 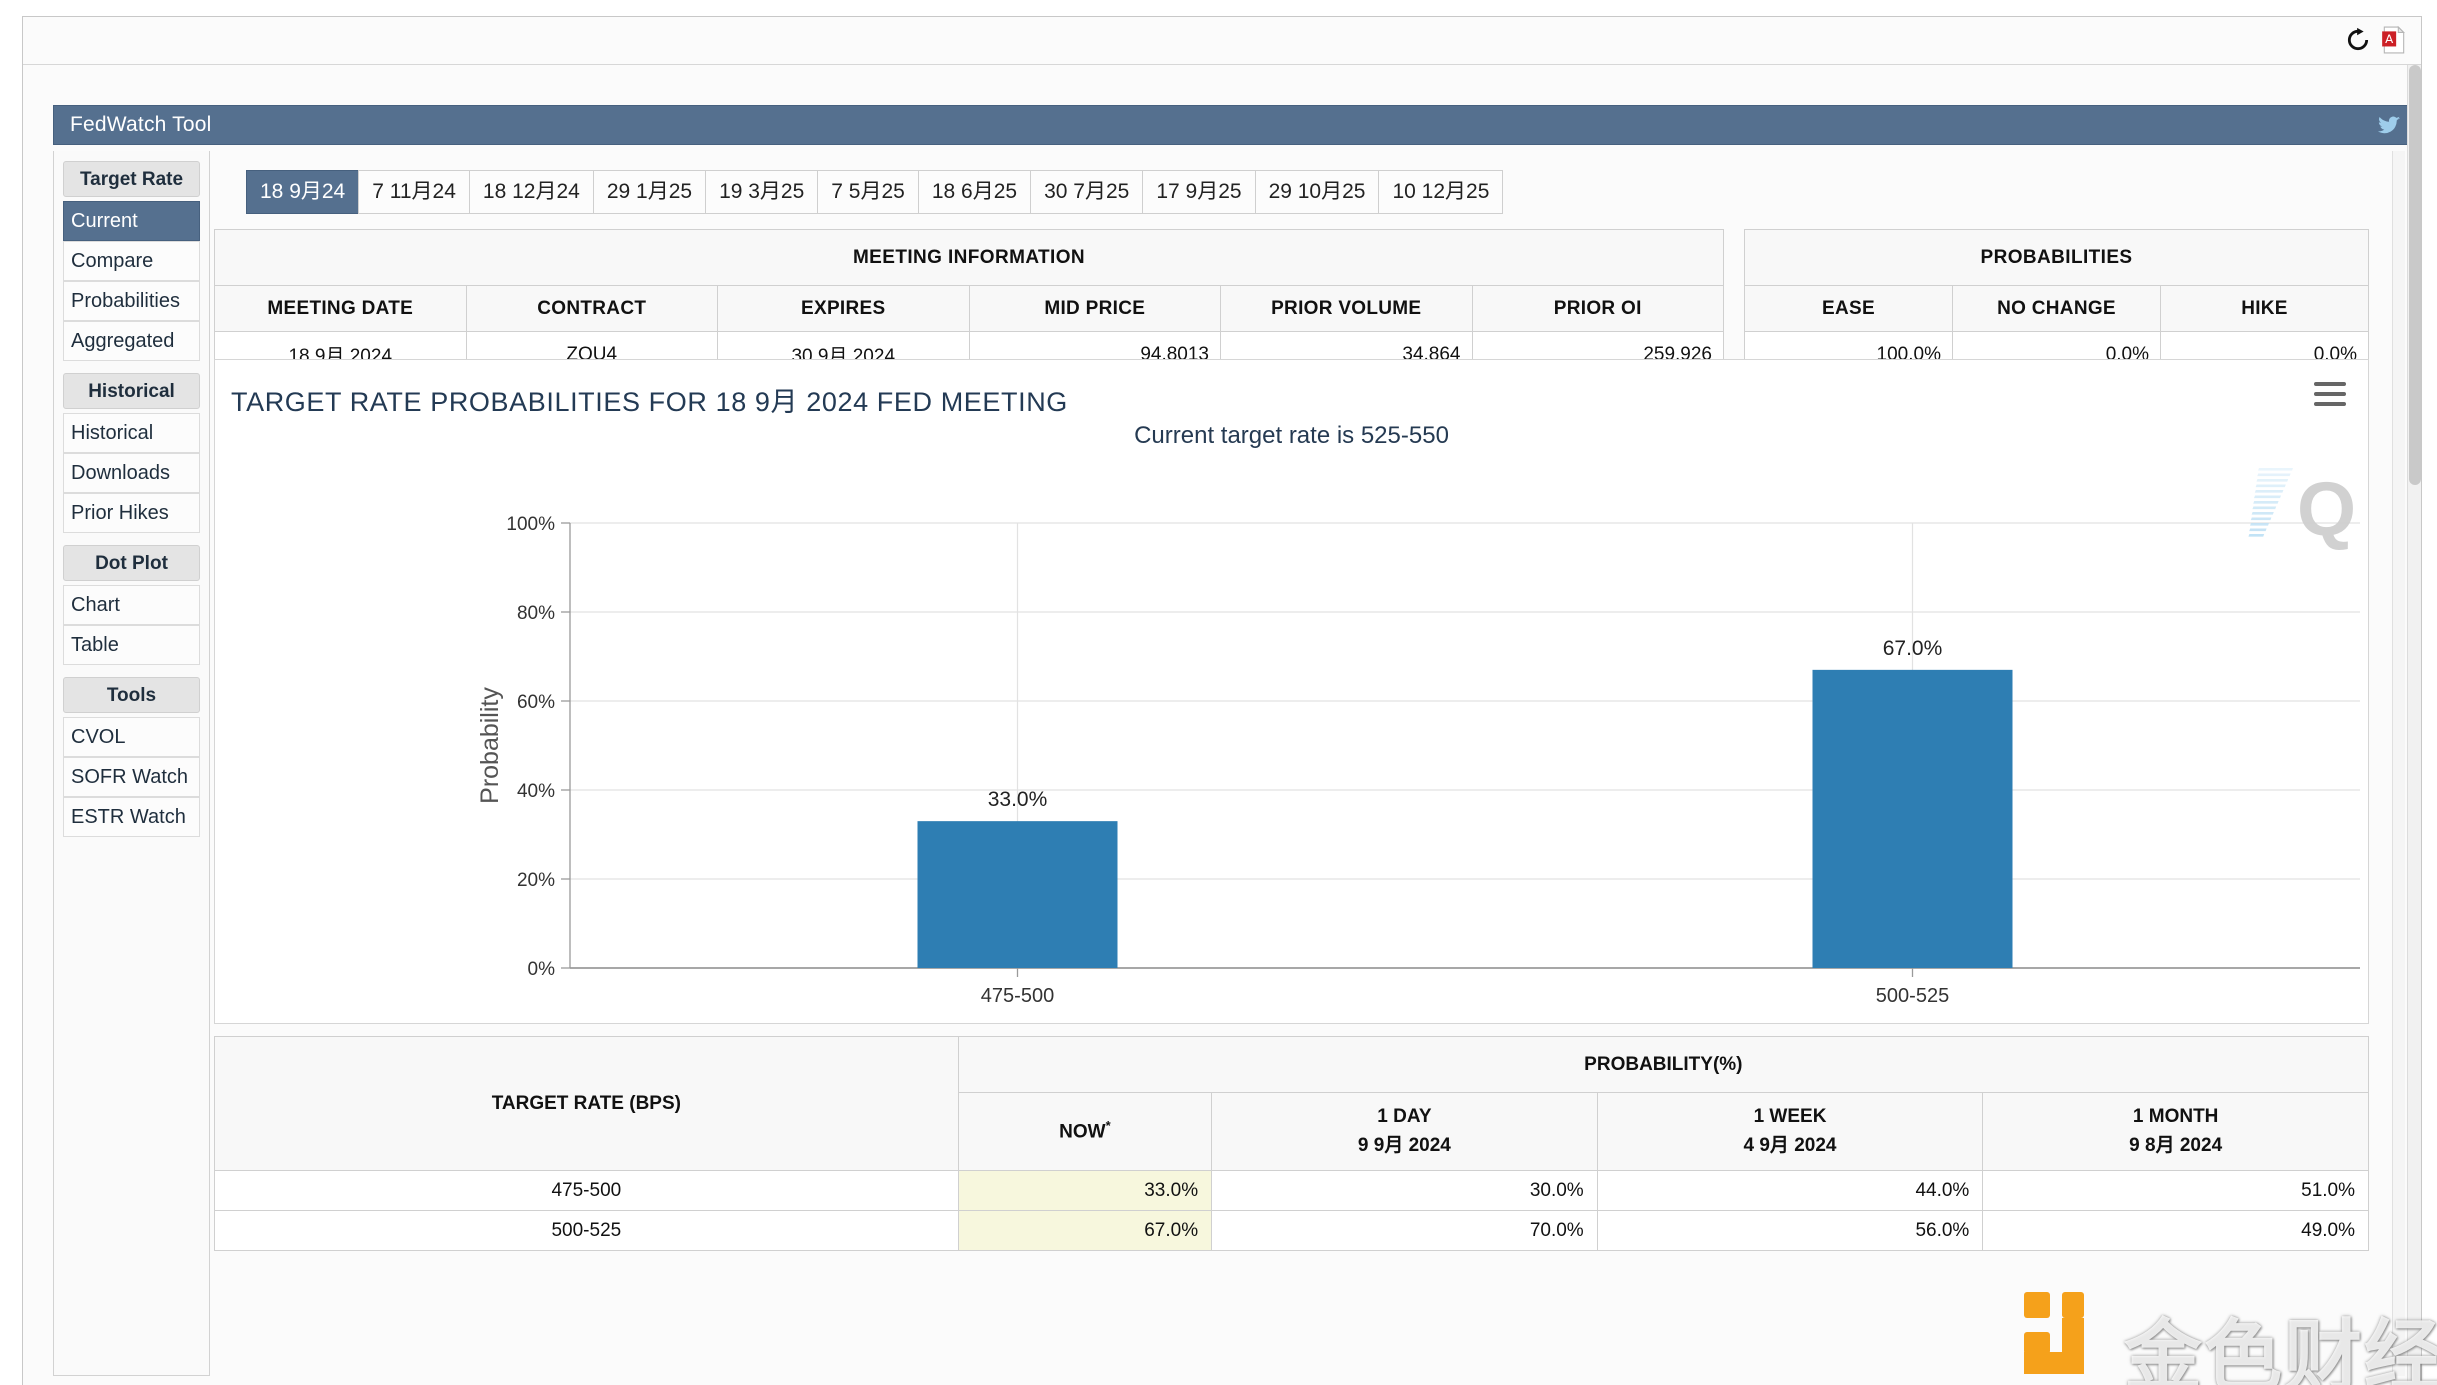 I want to click on pdf-icon: A, so click(x=2394, y=39).